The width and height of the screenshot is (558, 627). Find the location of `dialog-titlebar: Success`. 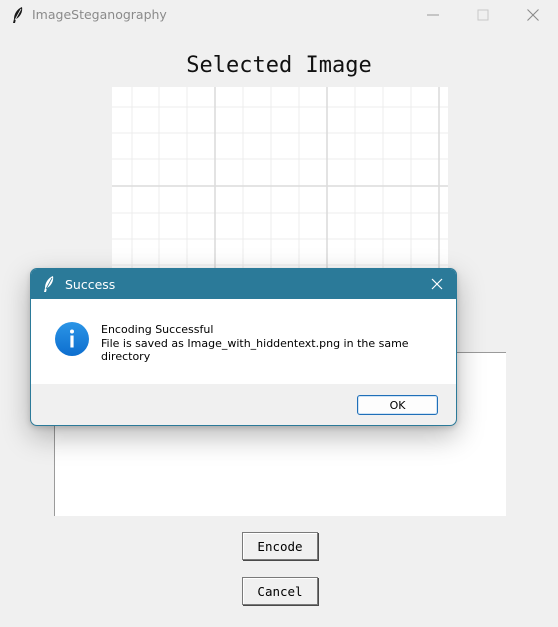

dialog-titlebar: Success is located at coordinates (243, 284).